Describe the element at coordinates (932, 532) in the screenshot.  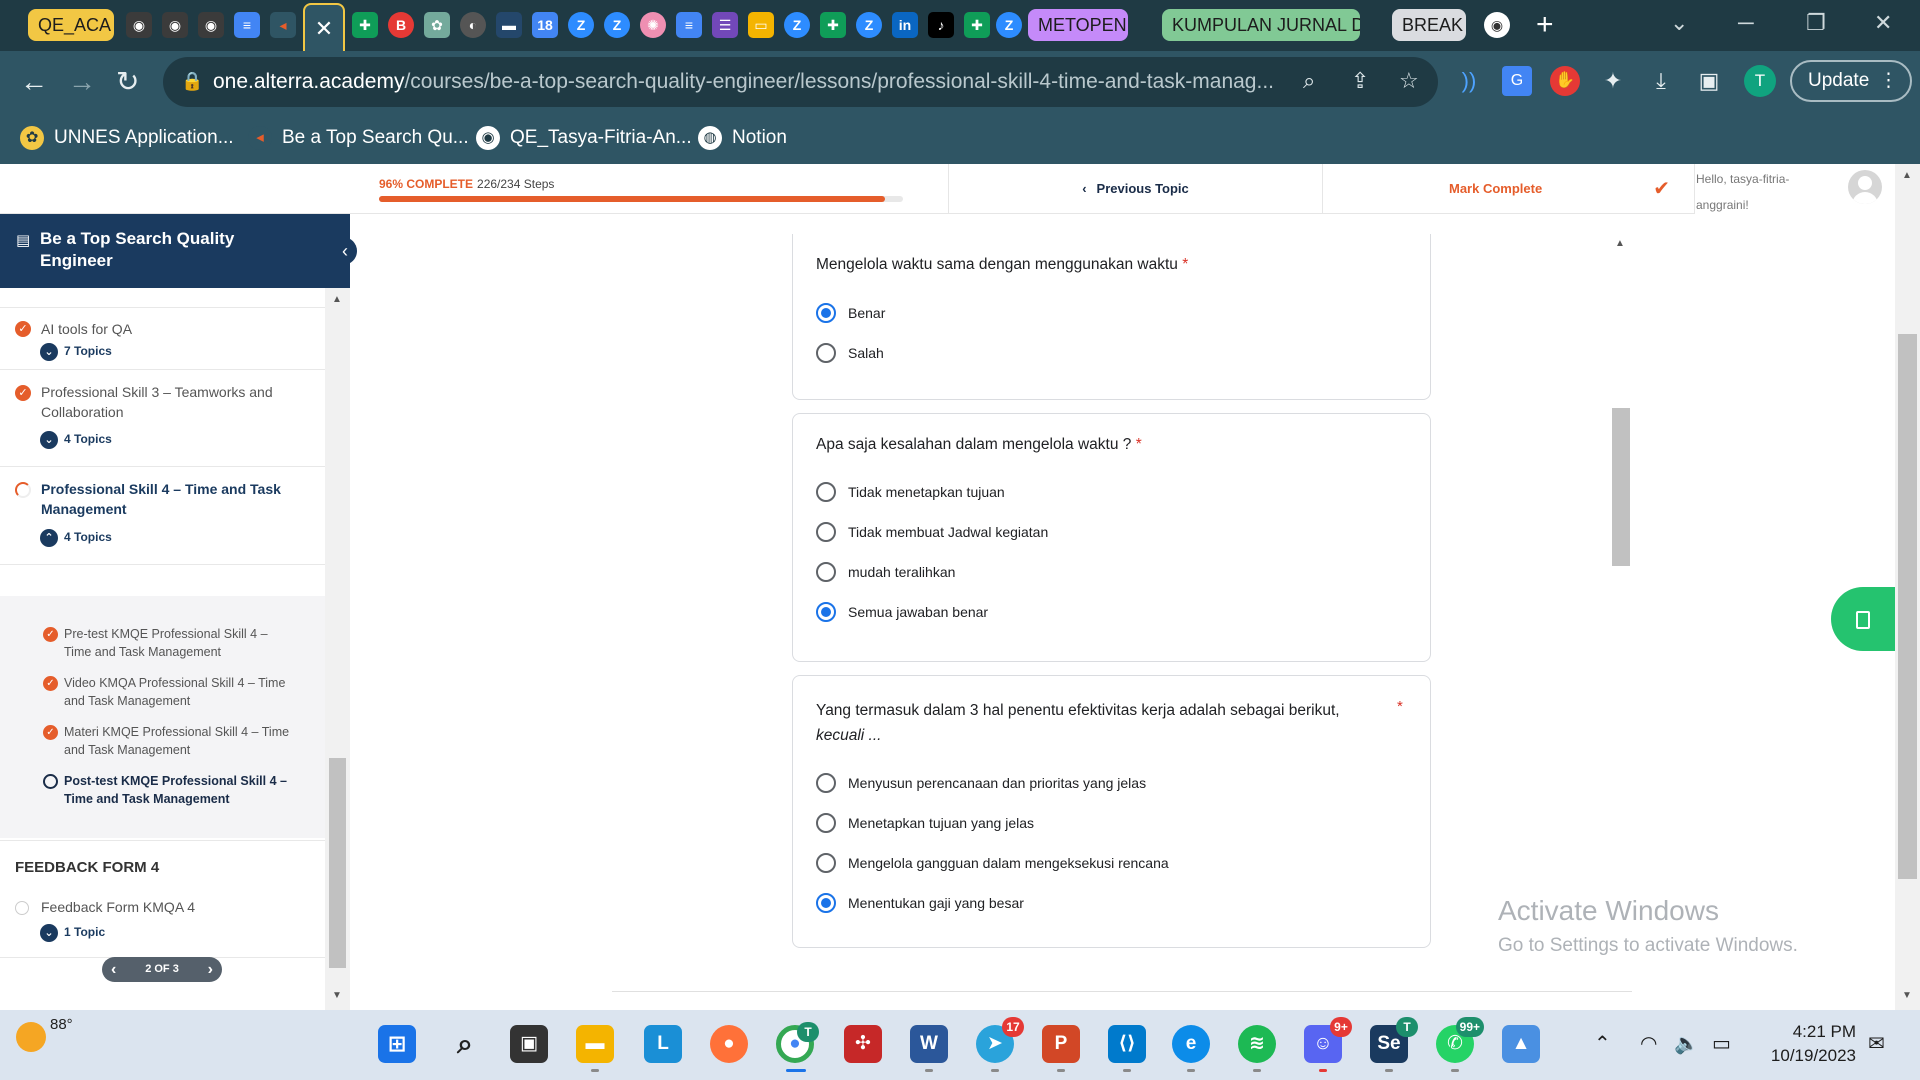
I see `answer-option: Tidak membuat Jadwal kegiatan` at that location.